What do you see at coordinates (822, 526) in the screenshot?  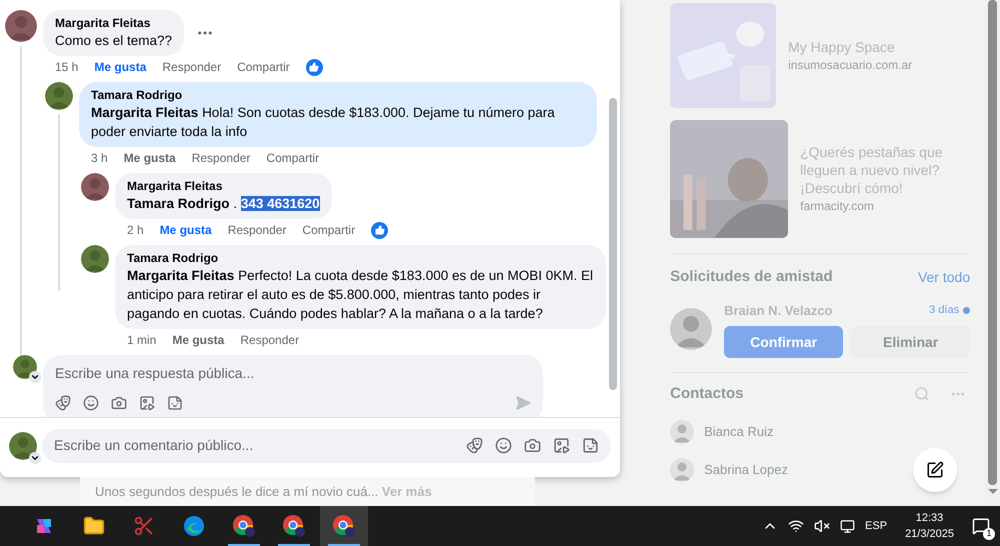 I see `muted-speaker-icon` at bounding box center [822, 526].